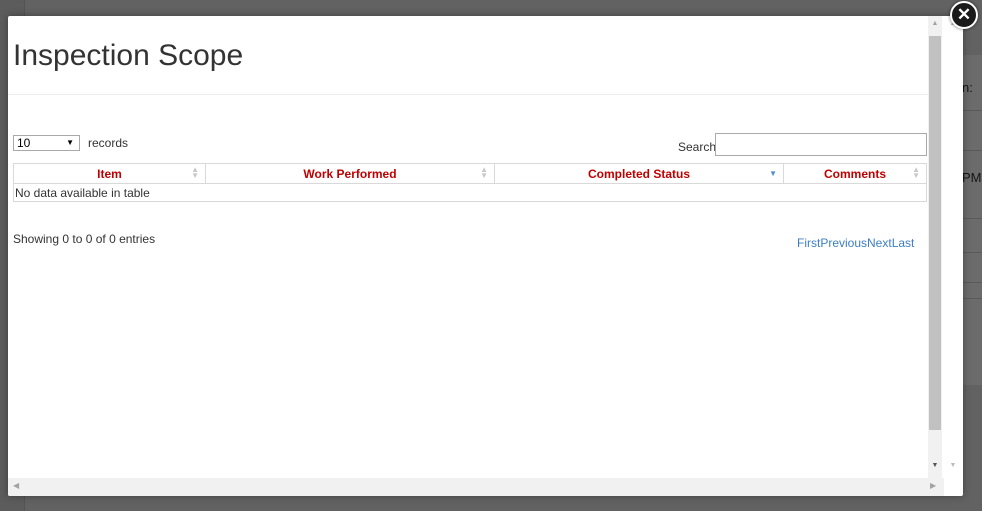  I want to click on records-per-page-value: 10, so click(24, 143).